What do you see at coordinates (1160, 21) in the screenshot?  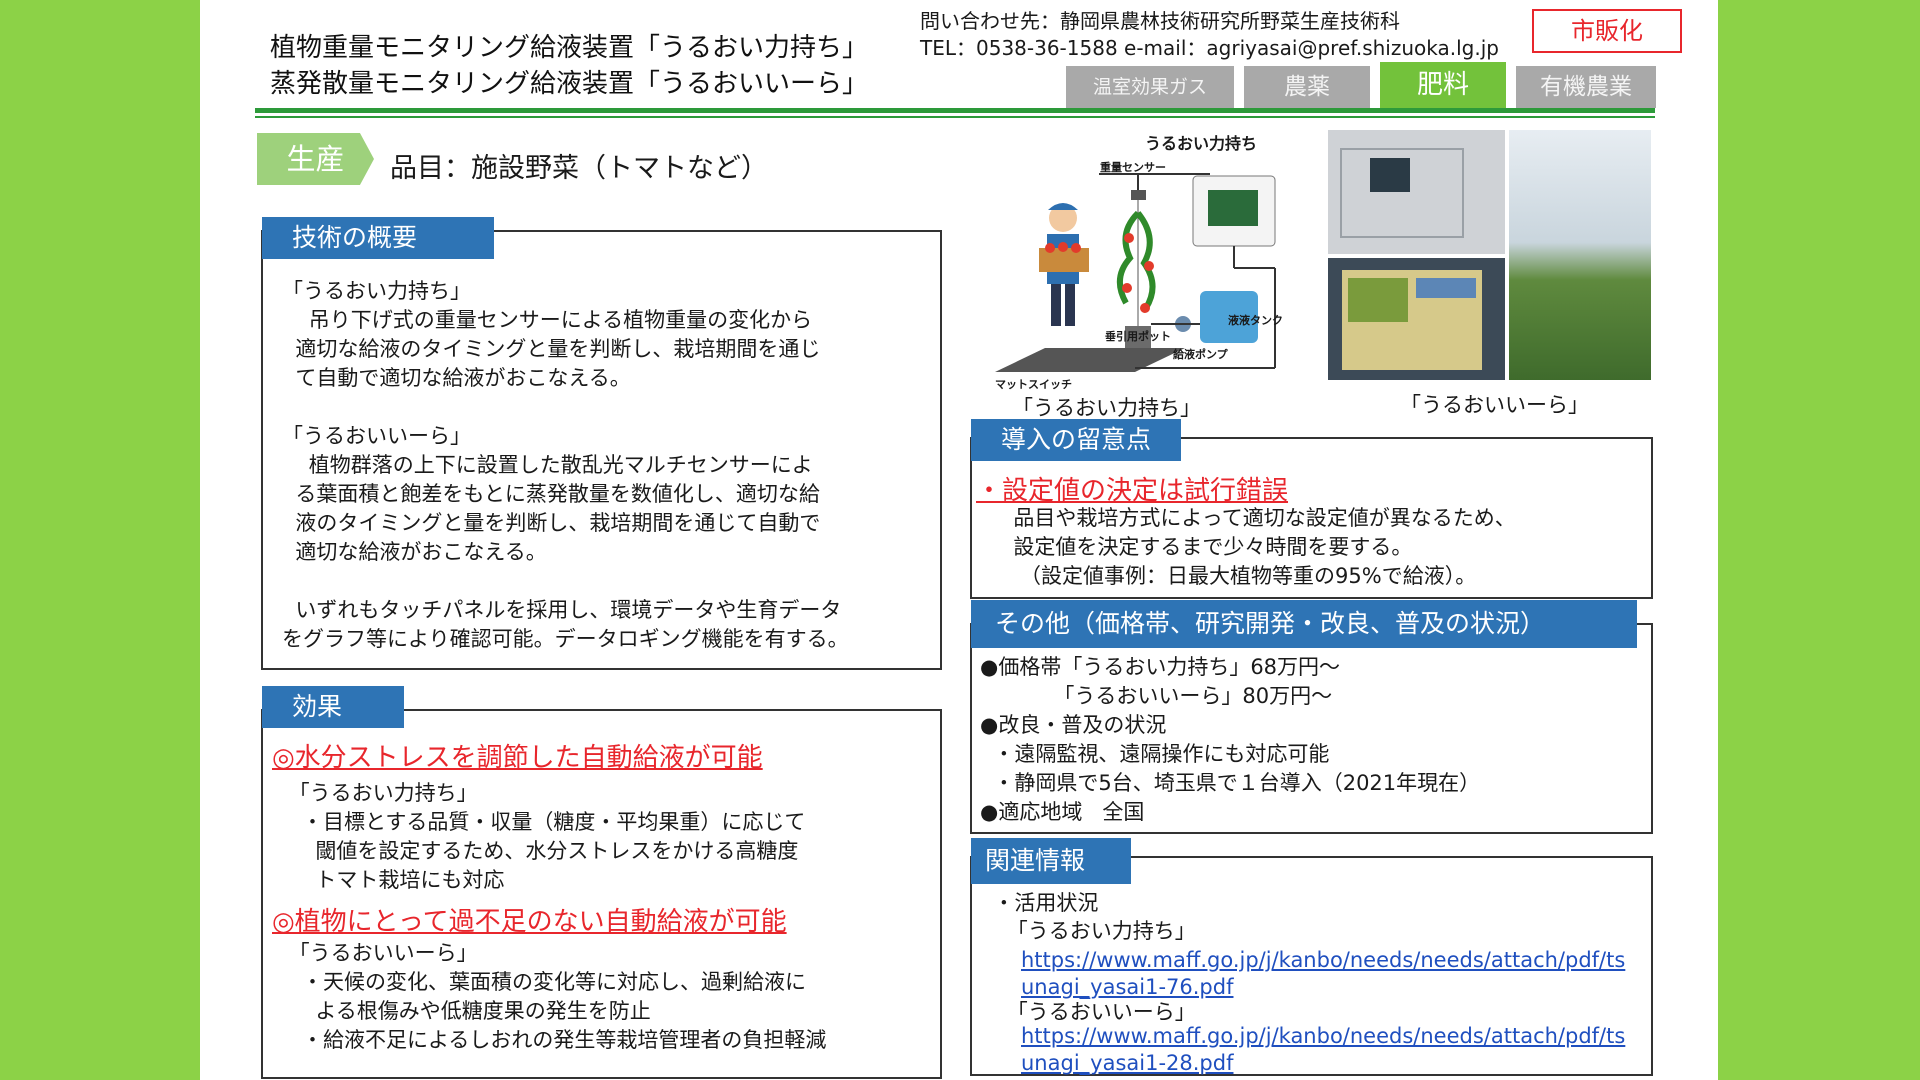 I see `contact-line-1: 問い合わせ先：静岡県農林技術研究所野菜生産技術科` at bounding box center [1160, 21].